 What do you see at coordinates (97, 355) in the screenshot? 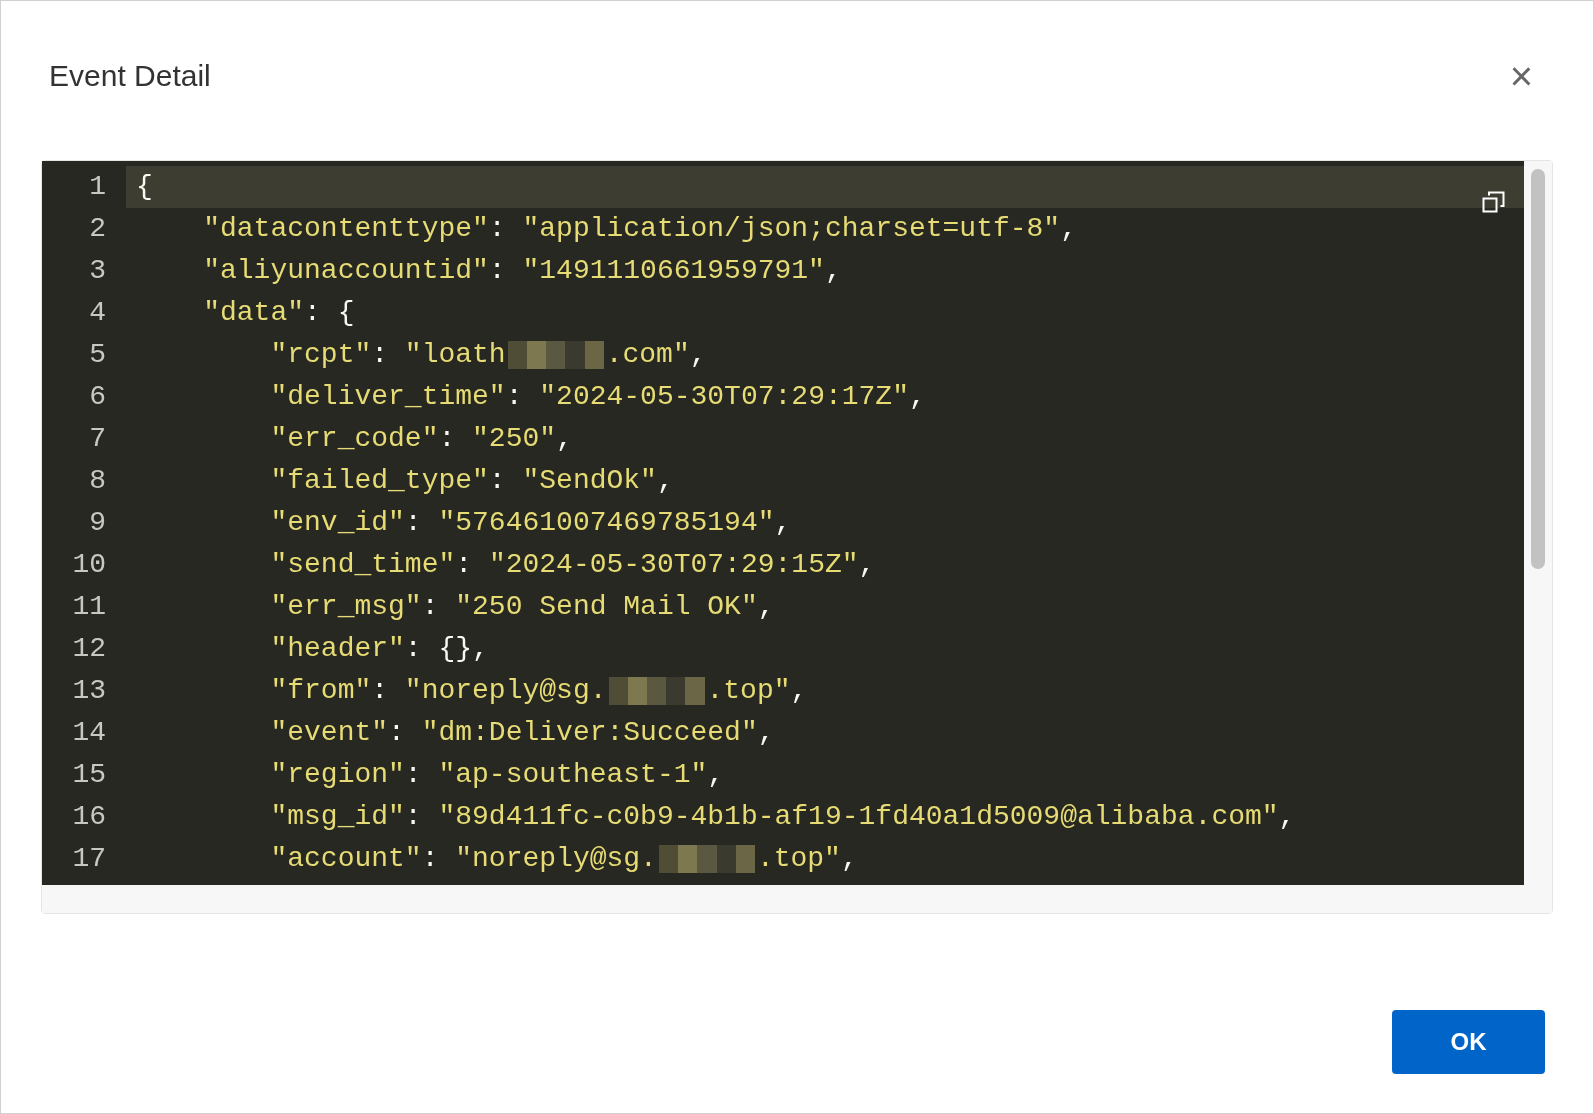
I see `line-number: 5` at bounding box center [97, 355].